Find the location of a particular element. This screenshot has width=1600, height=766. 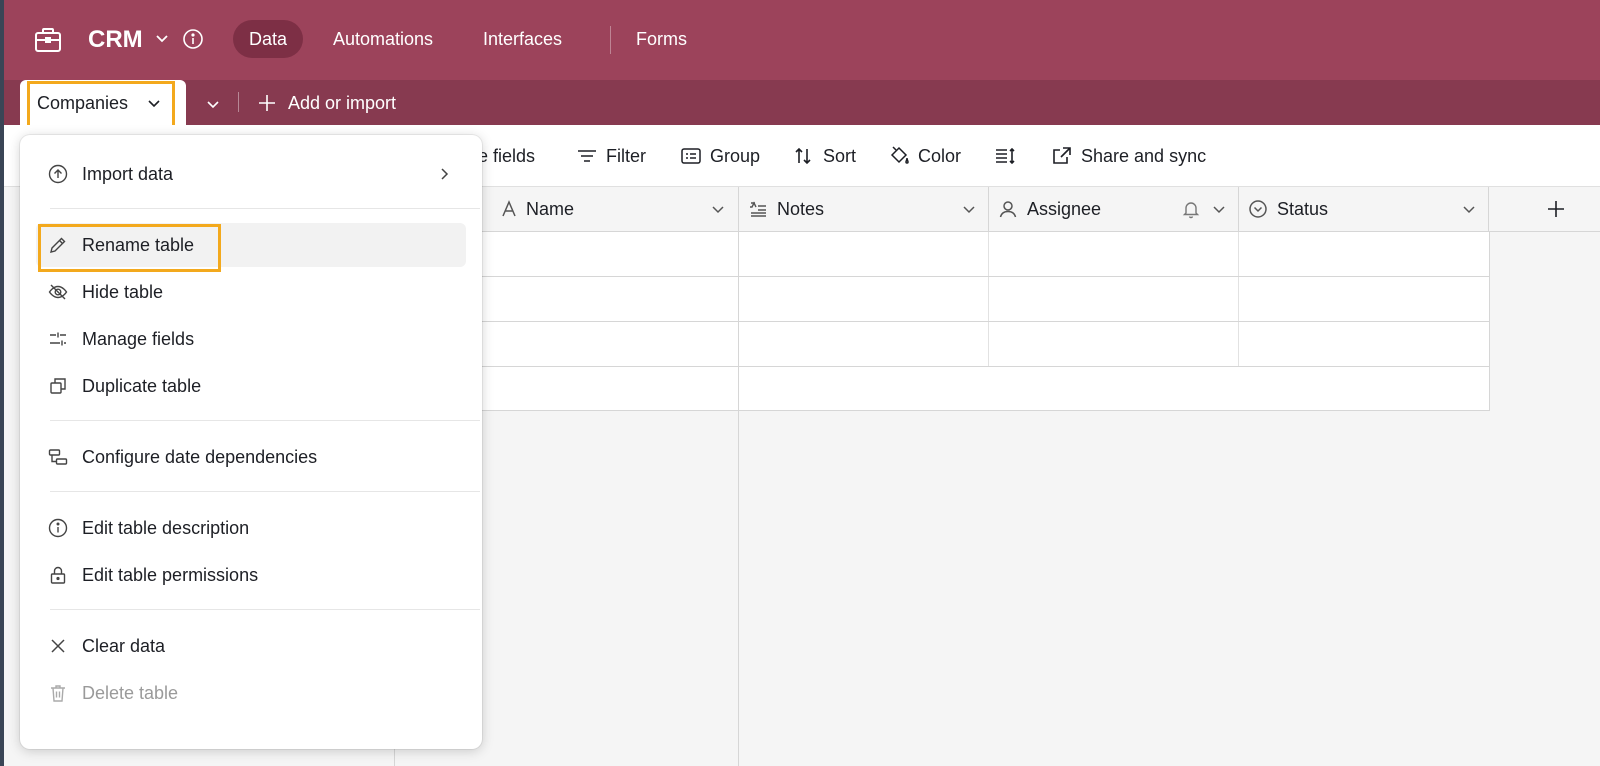

top-header: CRM Data Automations Interfaces Forms is located at coordinates (802, 40).